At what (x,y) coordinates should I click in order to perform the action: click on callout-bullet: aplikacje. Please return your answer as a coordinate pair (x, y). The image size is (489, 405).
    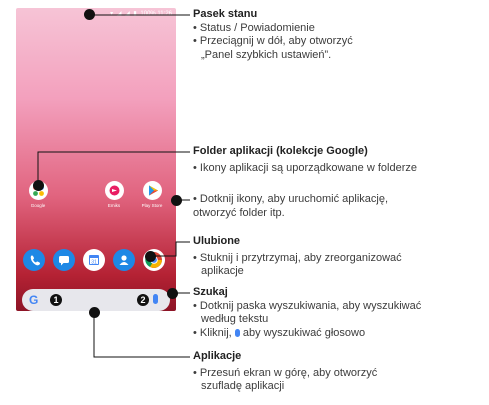
    Looking at the image, I should click on (222, 271).